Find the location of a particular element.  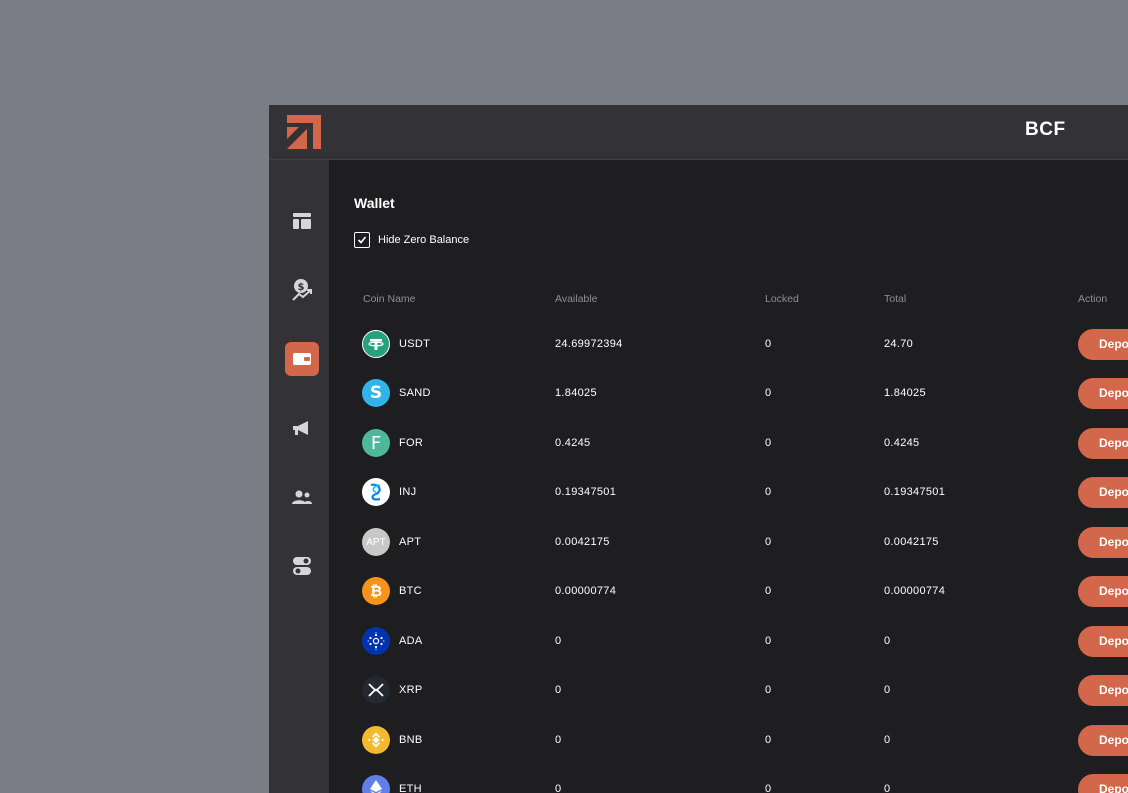

earnings-icon: $ is located at coordinates (302, 290).